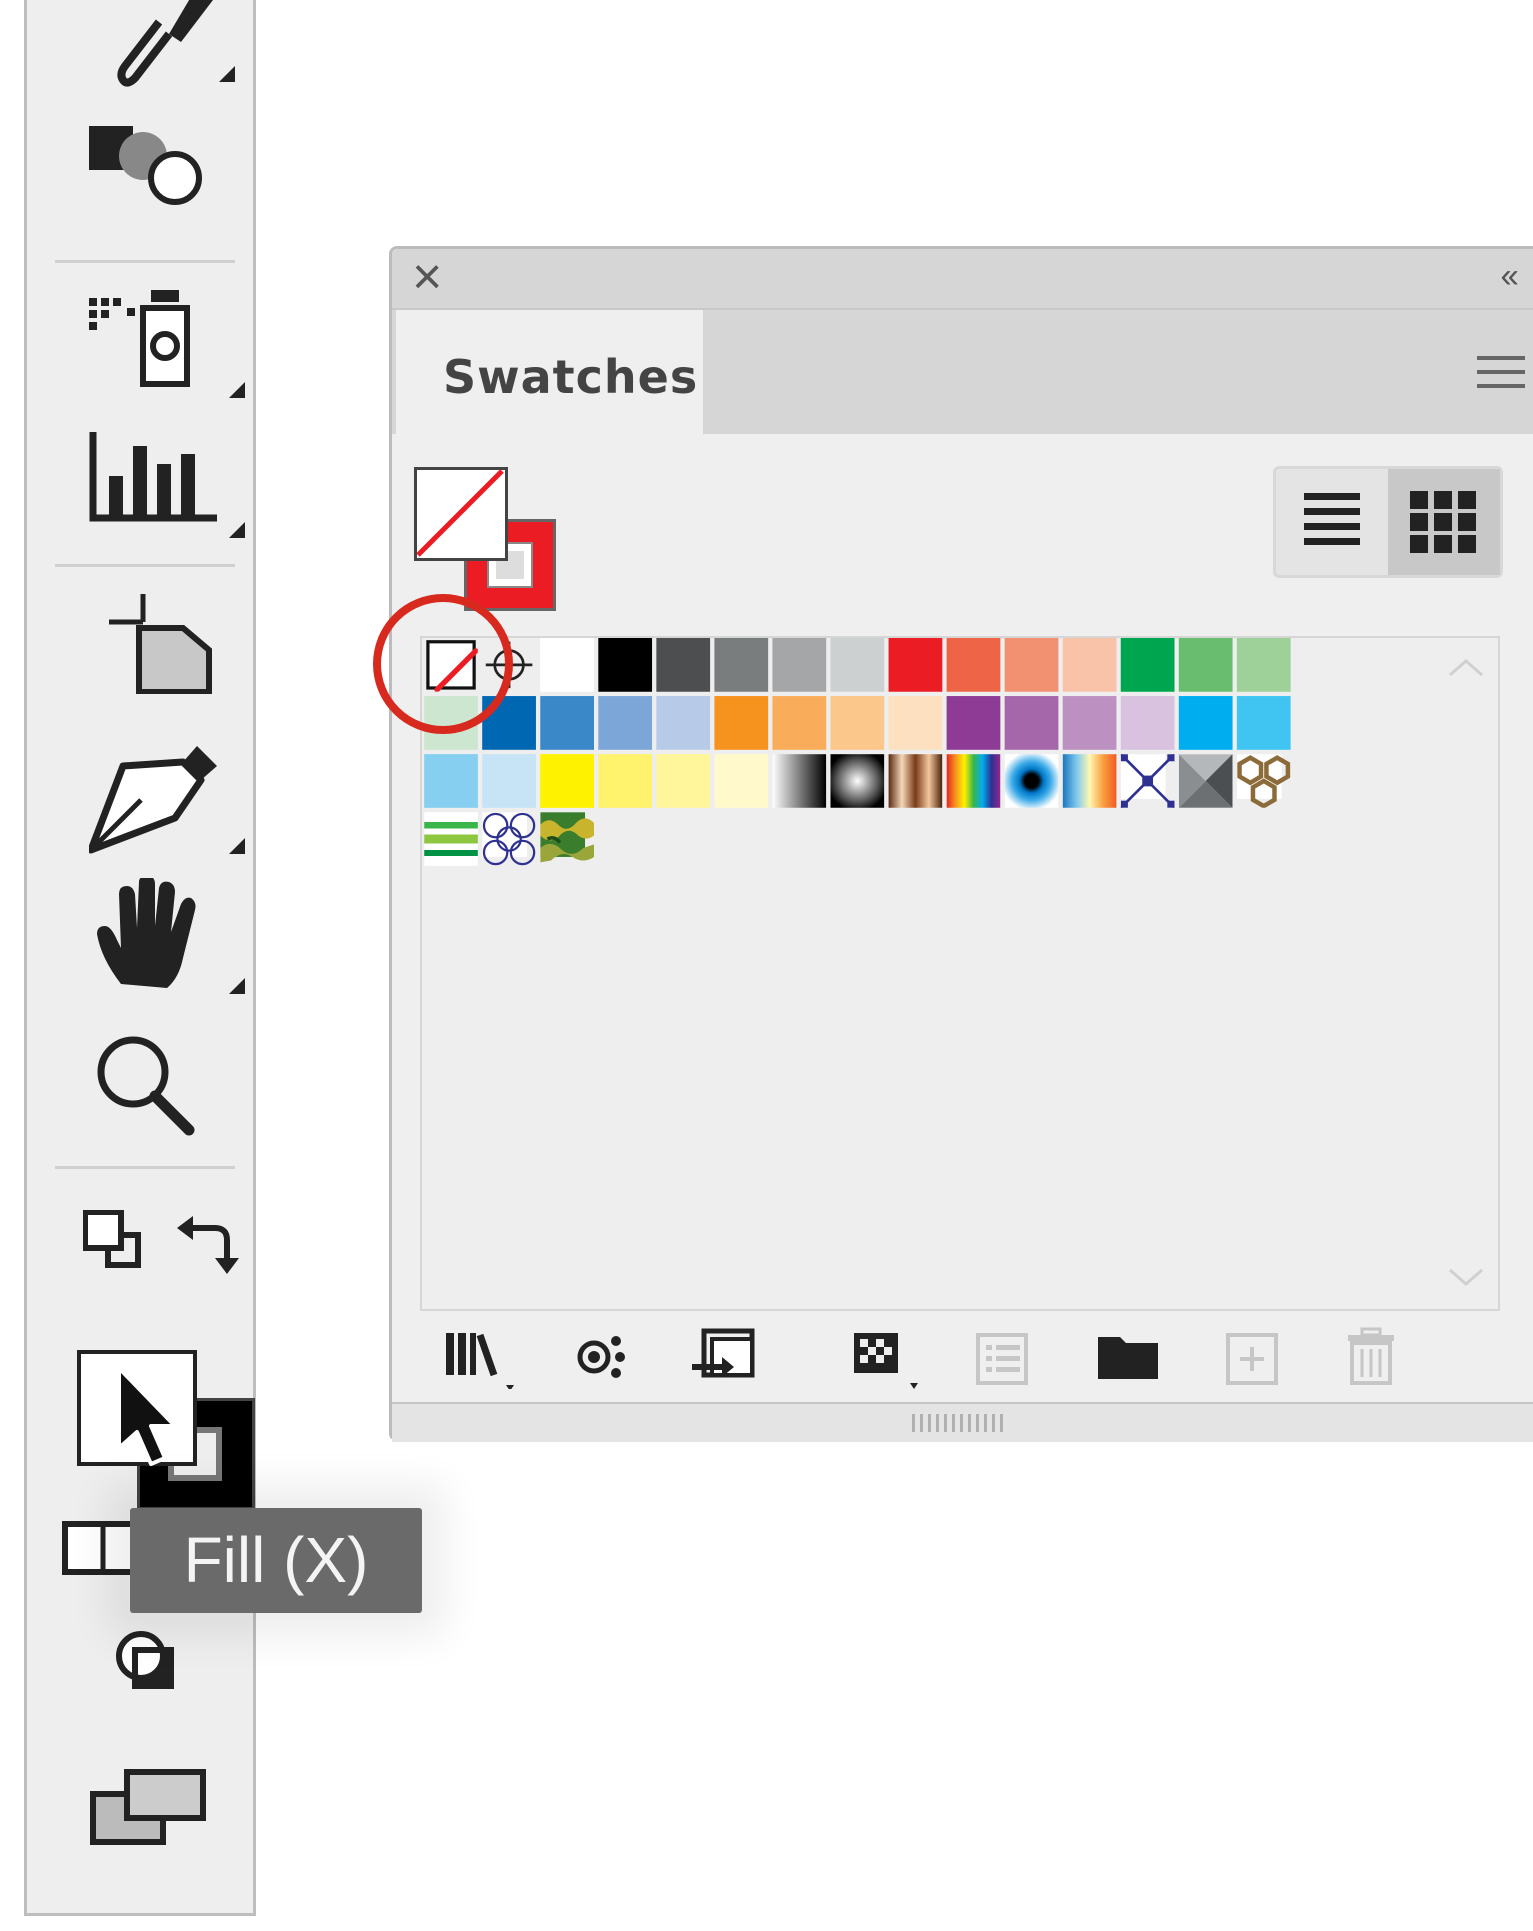 The image size is (1533, 1931). Describe the element at coordinates (1004, 1361) in the screenshot. I see `swatch-options-icon` at that location.